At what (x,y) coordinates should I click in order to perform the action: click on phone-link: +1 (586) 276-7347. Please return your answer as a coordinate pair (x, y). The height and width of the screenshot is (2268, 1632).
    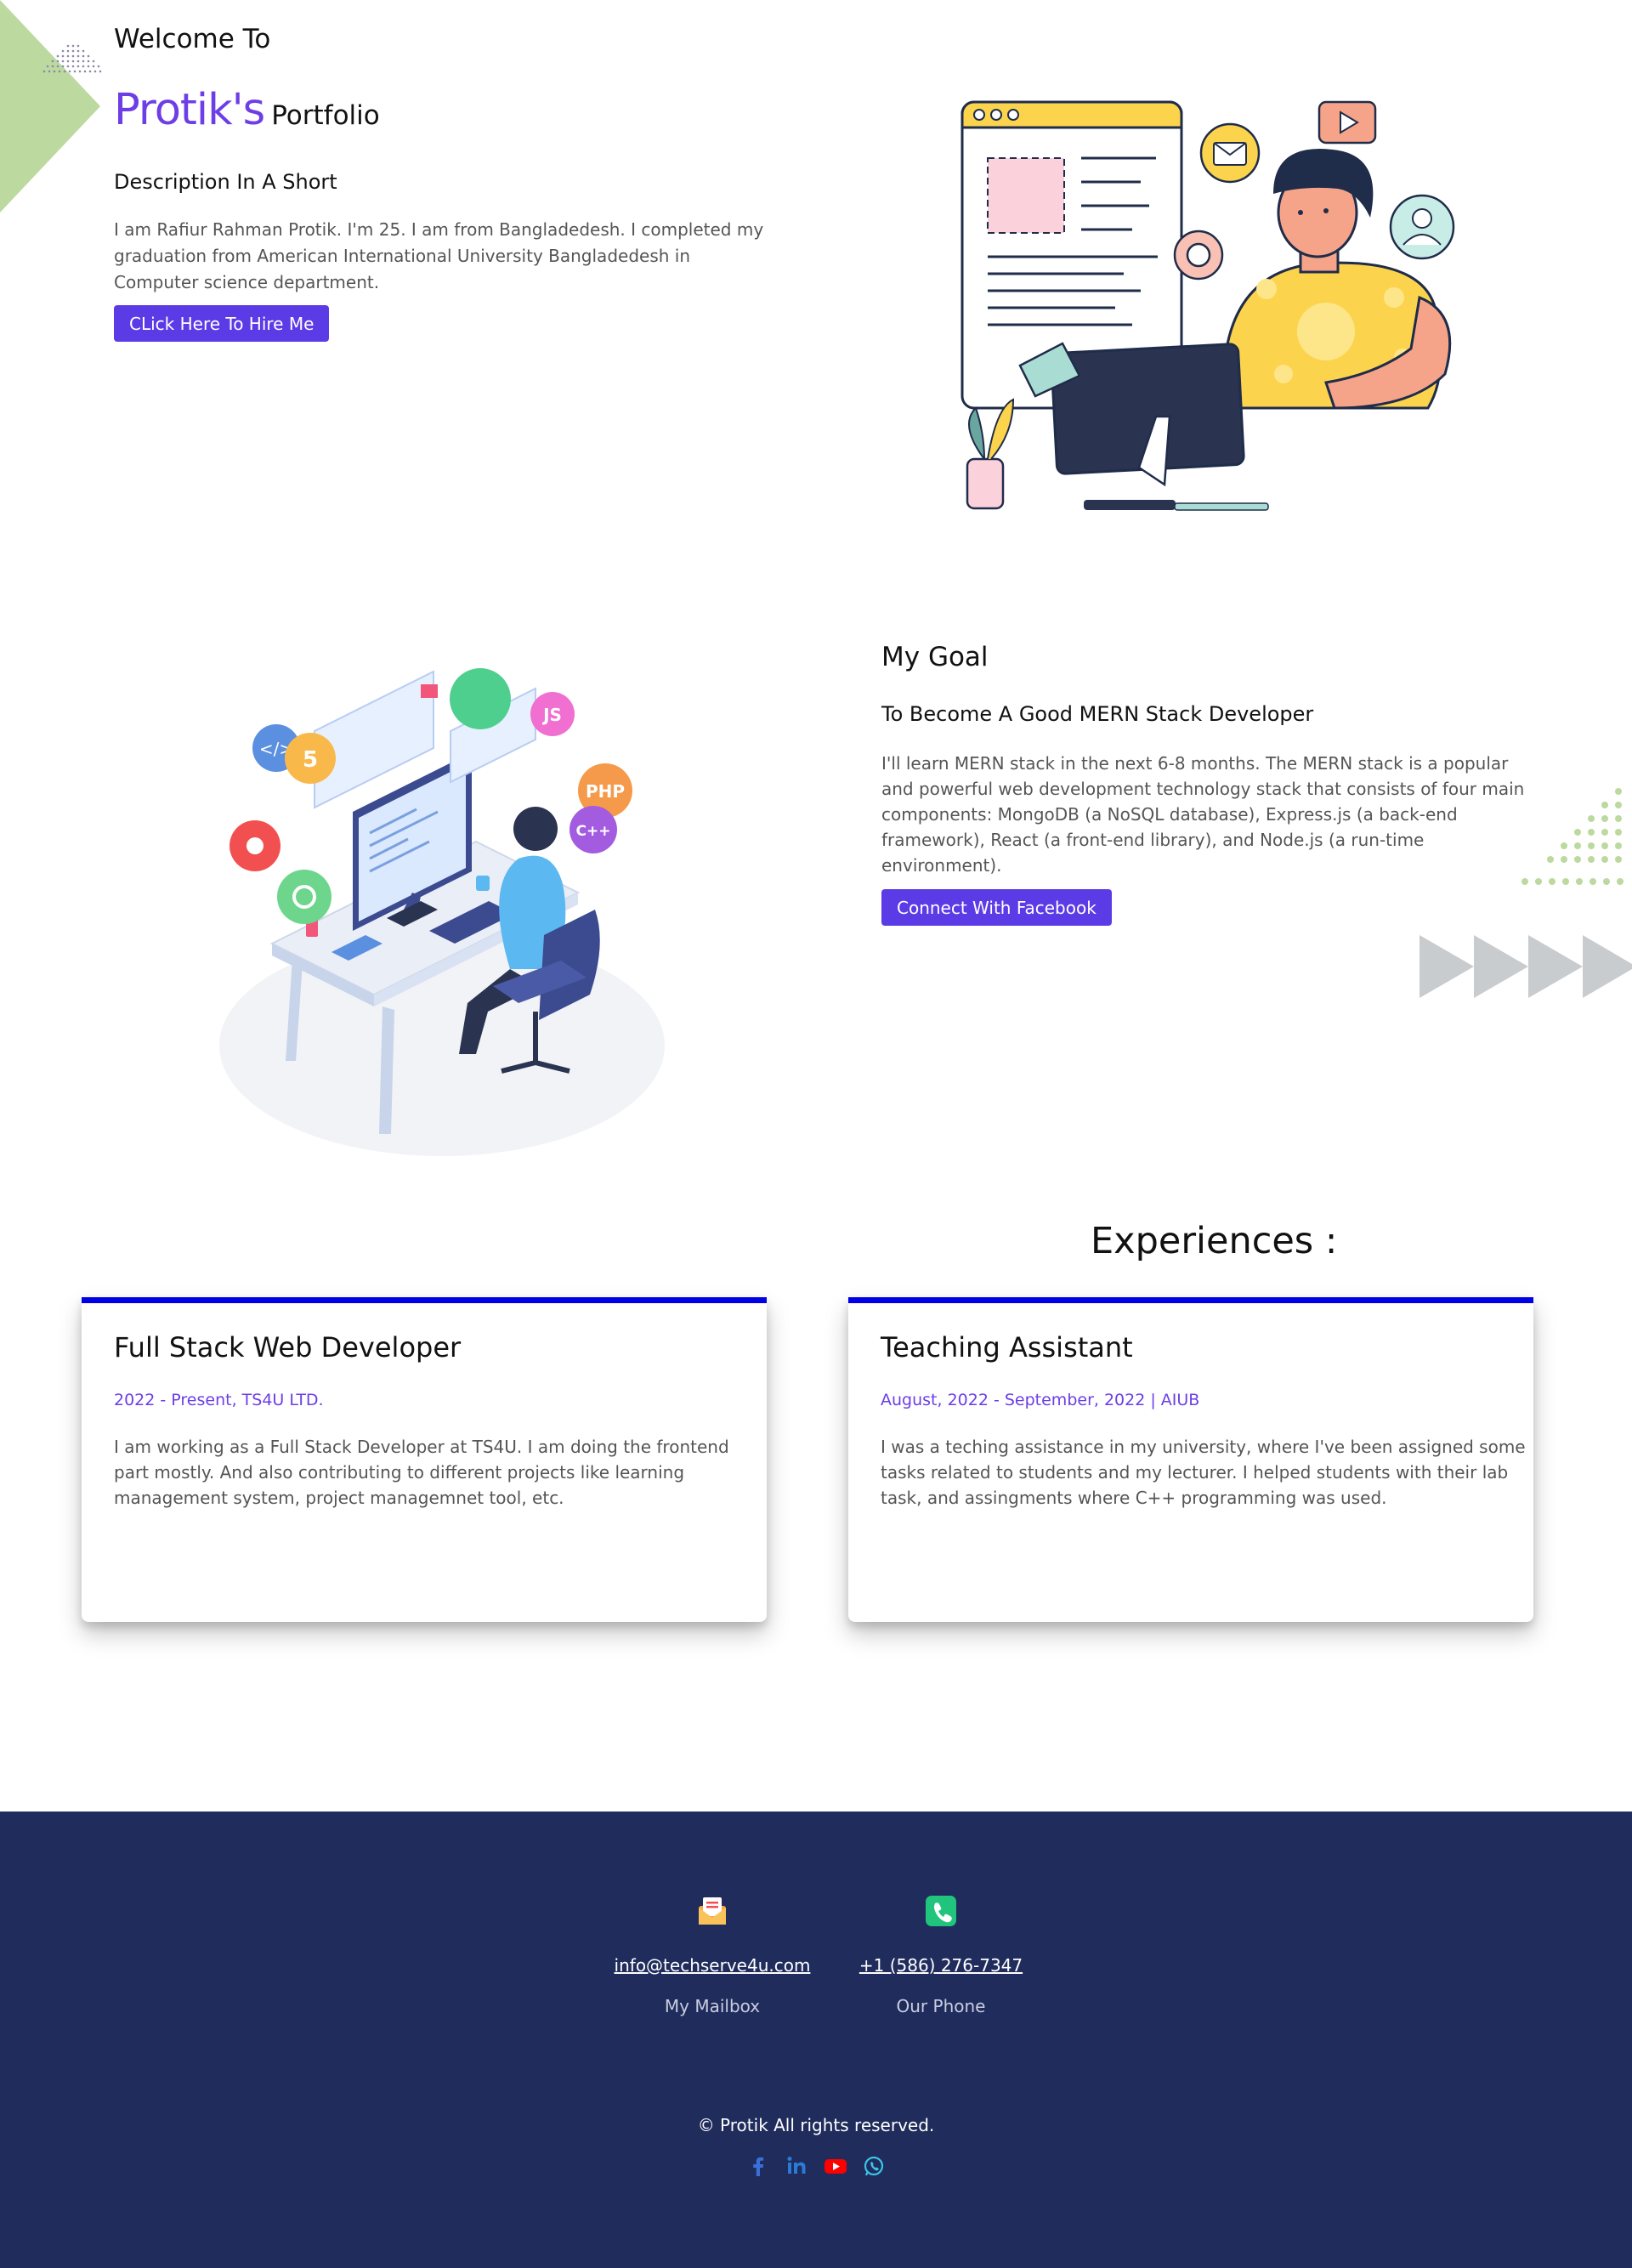
    Looking at the image, I should click on (940, 1965).